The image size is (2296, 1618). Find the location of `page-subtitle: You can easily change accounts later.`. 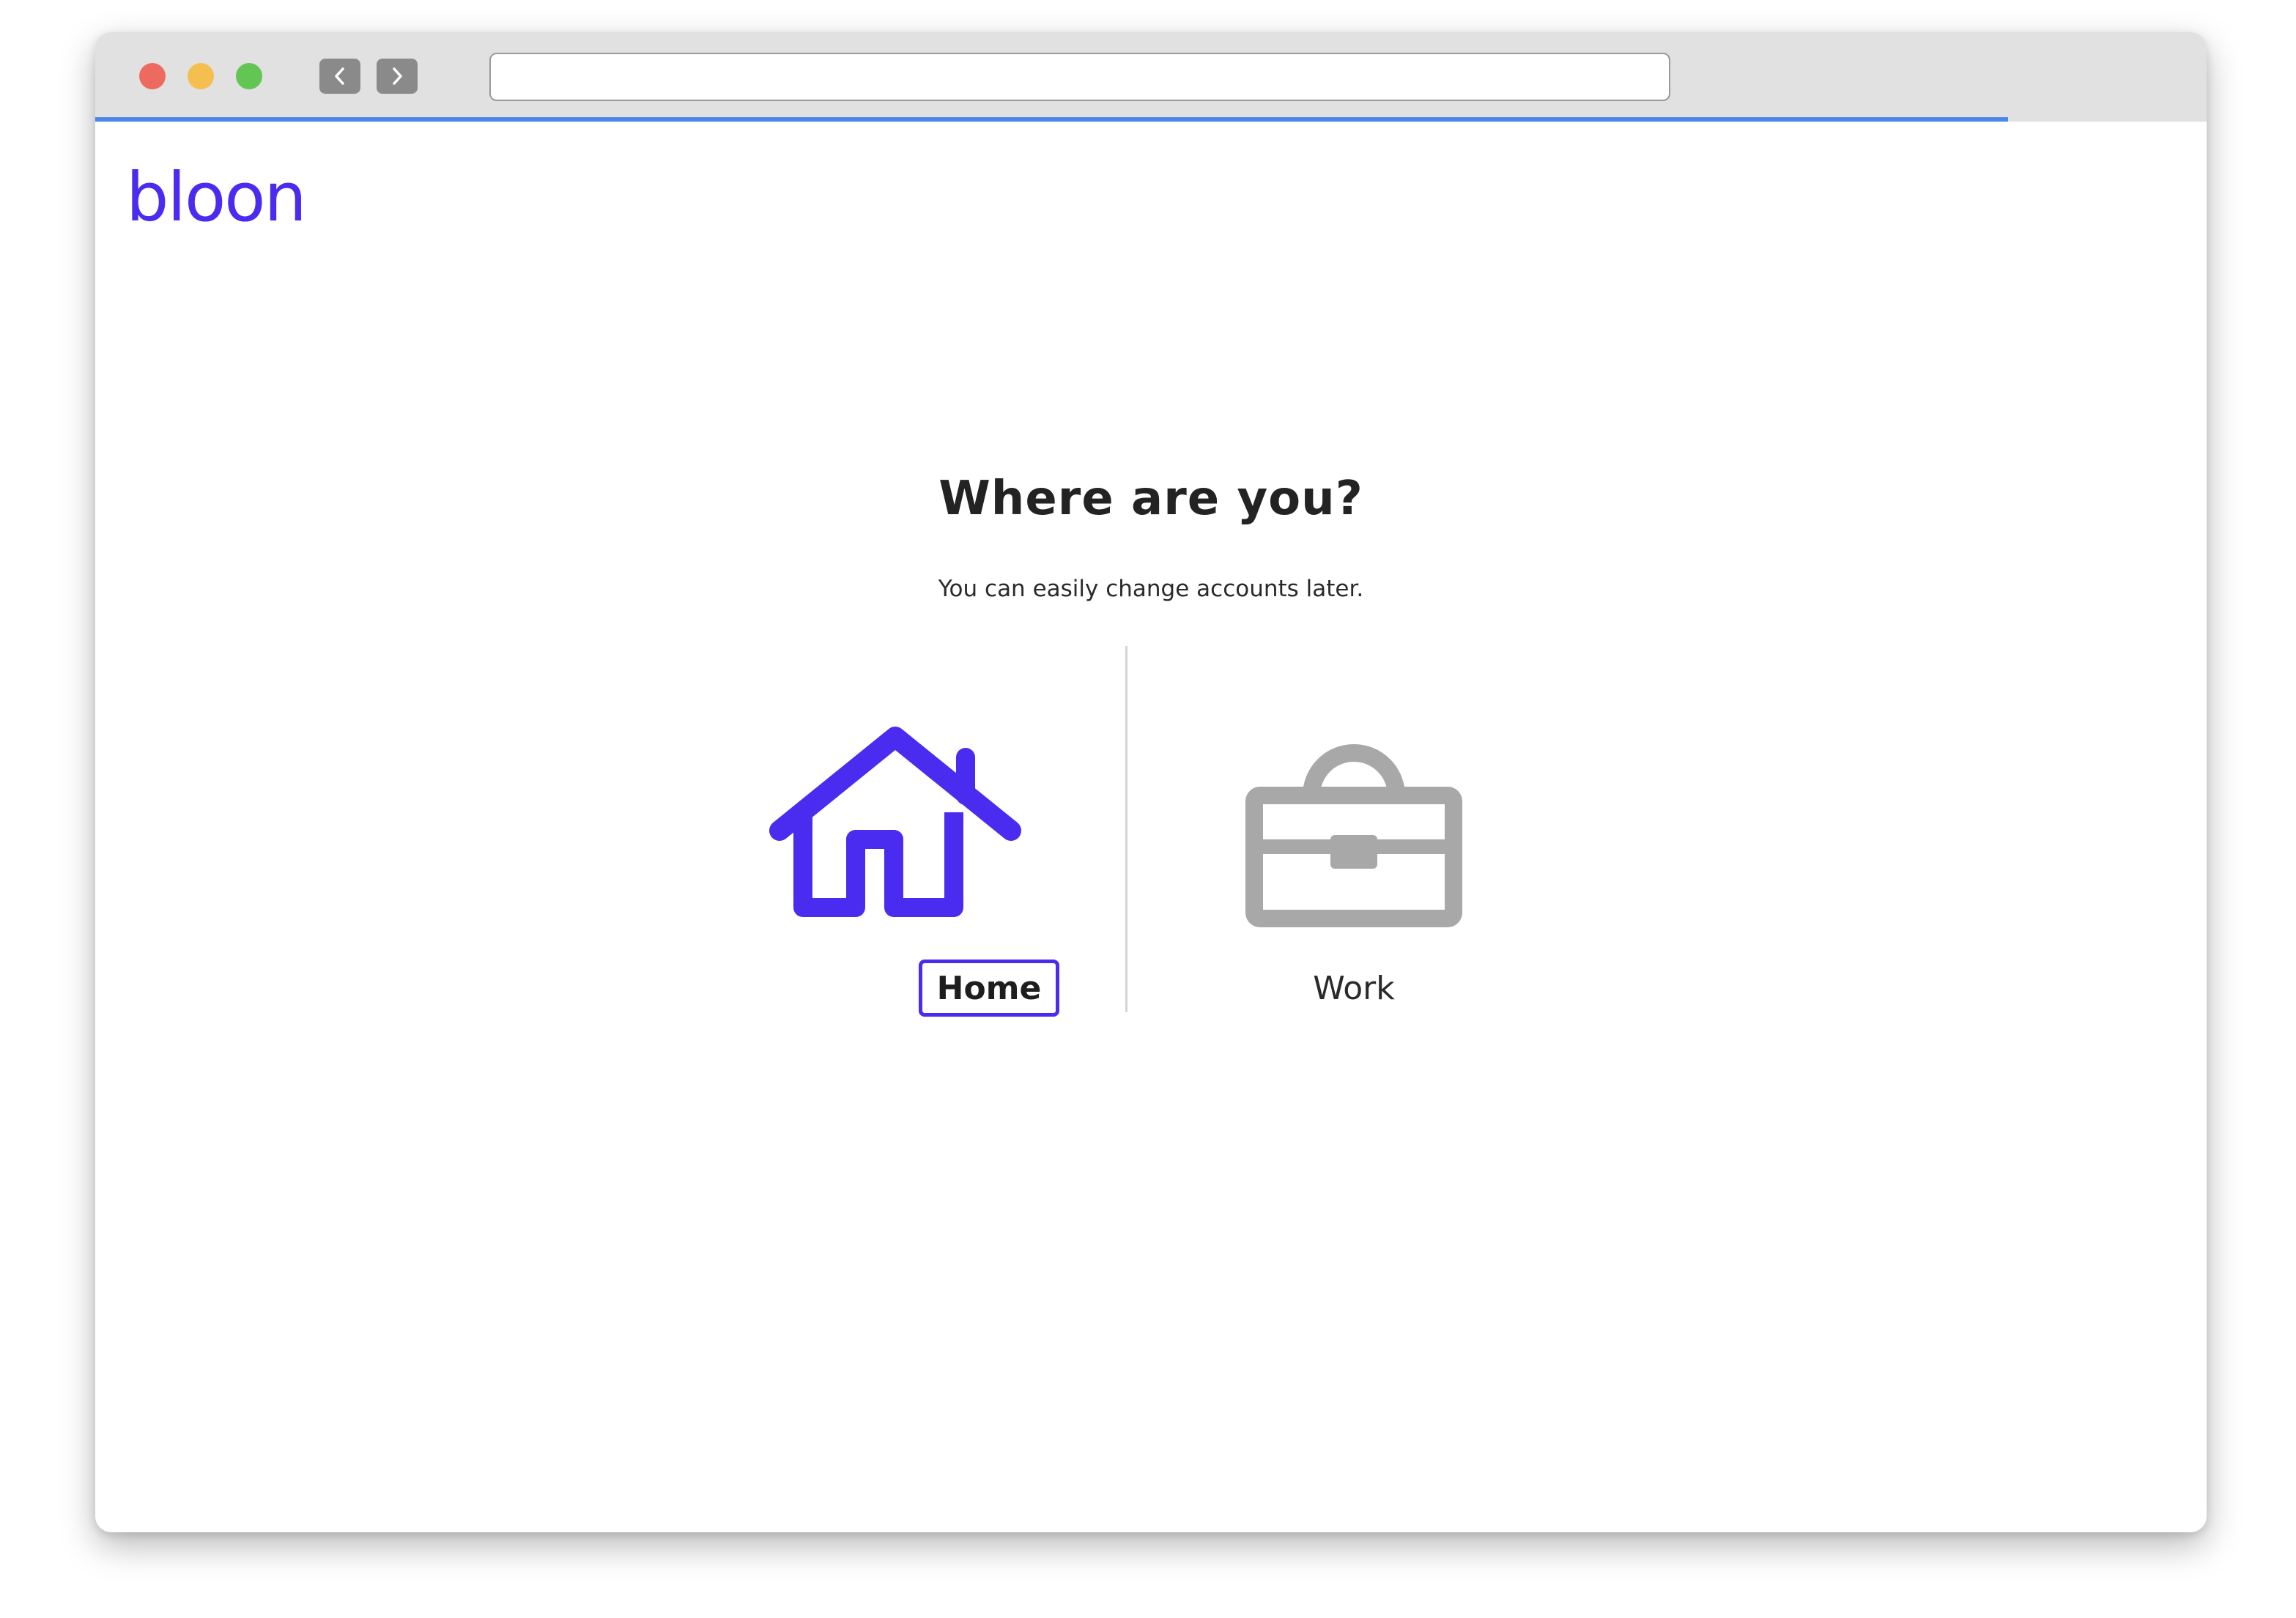

page-subtitle: You can easily change accounts later. is located at coordinates (1151, 589).